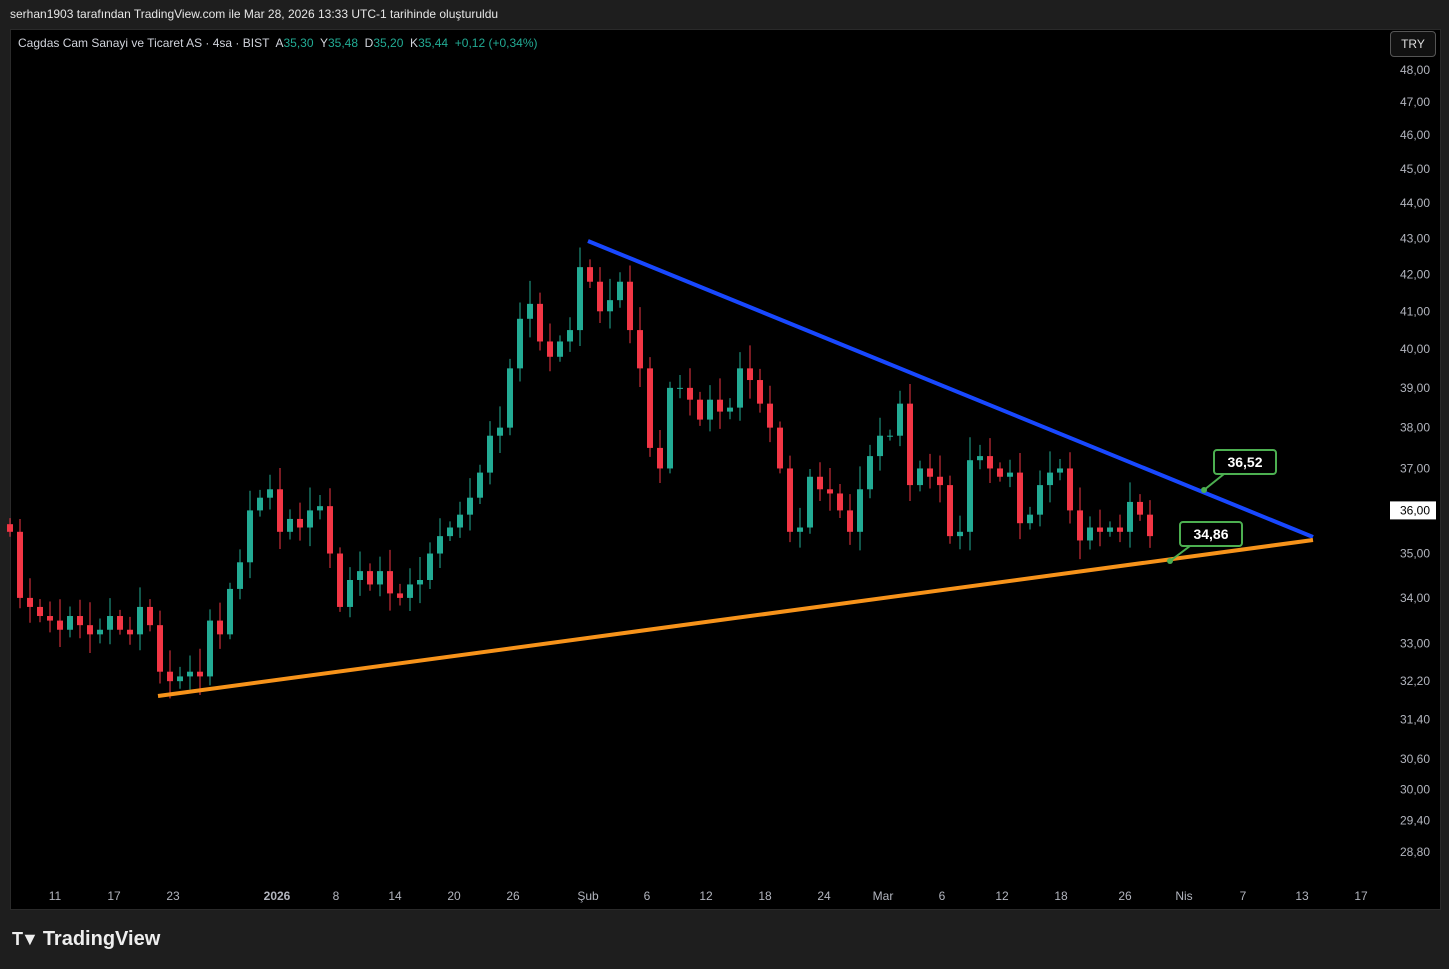 This screenshot has width=1449, height=969. I want to click on x-tick-label: 23, so click(173, 896).